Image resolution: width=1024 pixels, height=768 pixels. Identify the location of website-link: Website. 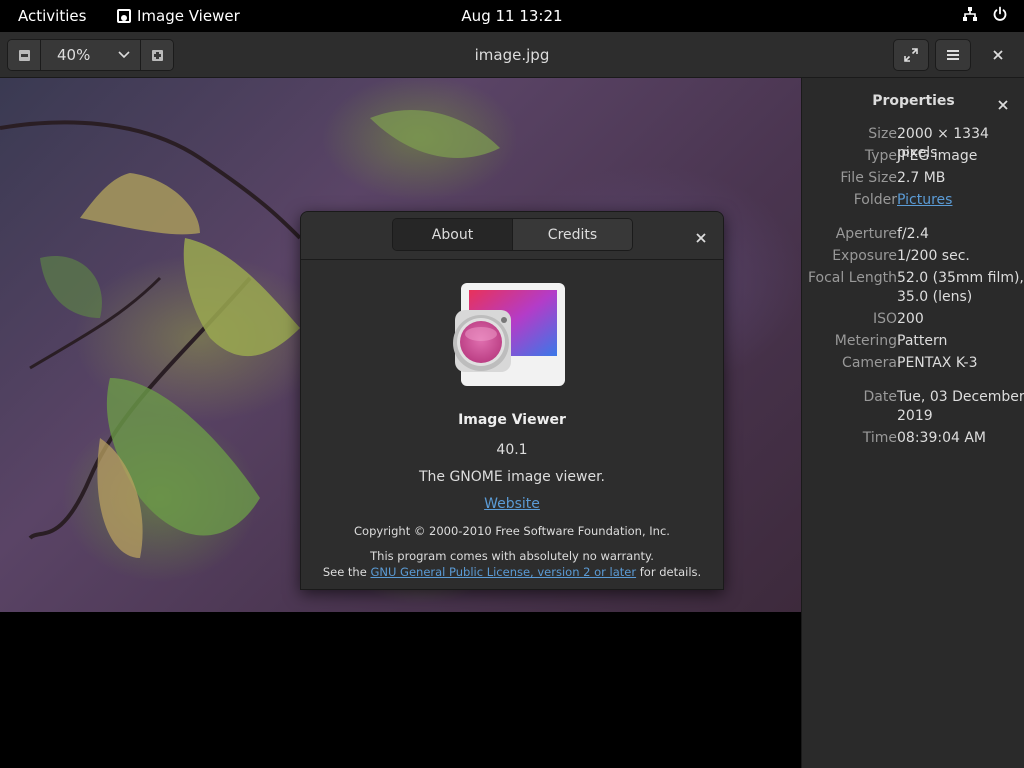
(512, 504).